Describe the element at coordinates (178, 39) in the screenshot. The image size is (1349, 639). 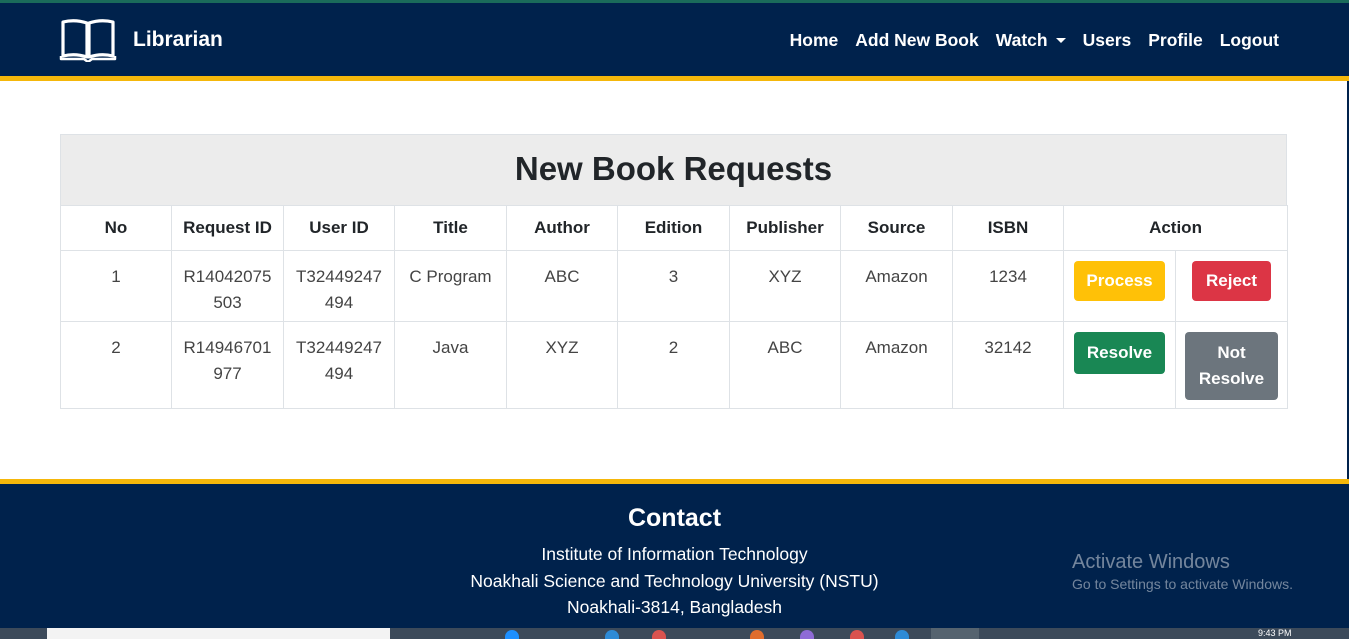
I see `brand-name: Librarian` at that location.